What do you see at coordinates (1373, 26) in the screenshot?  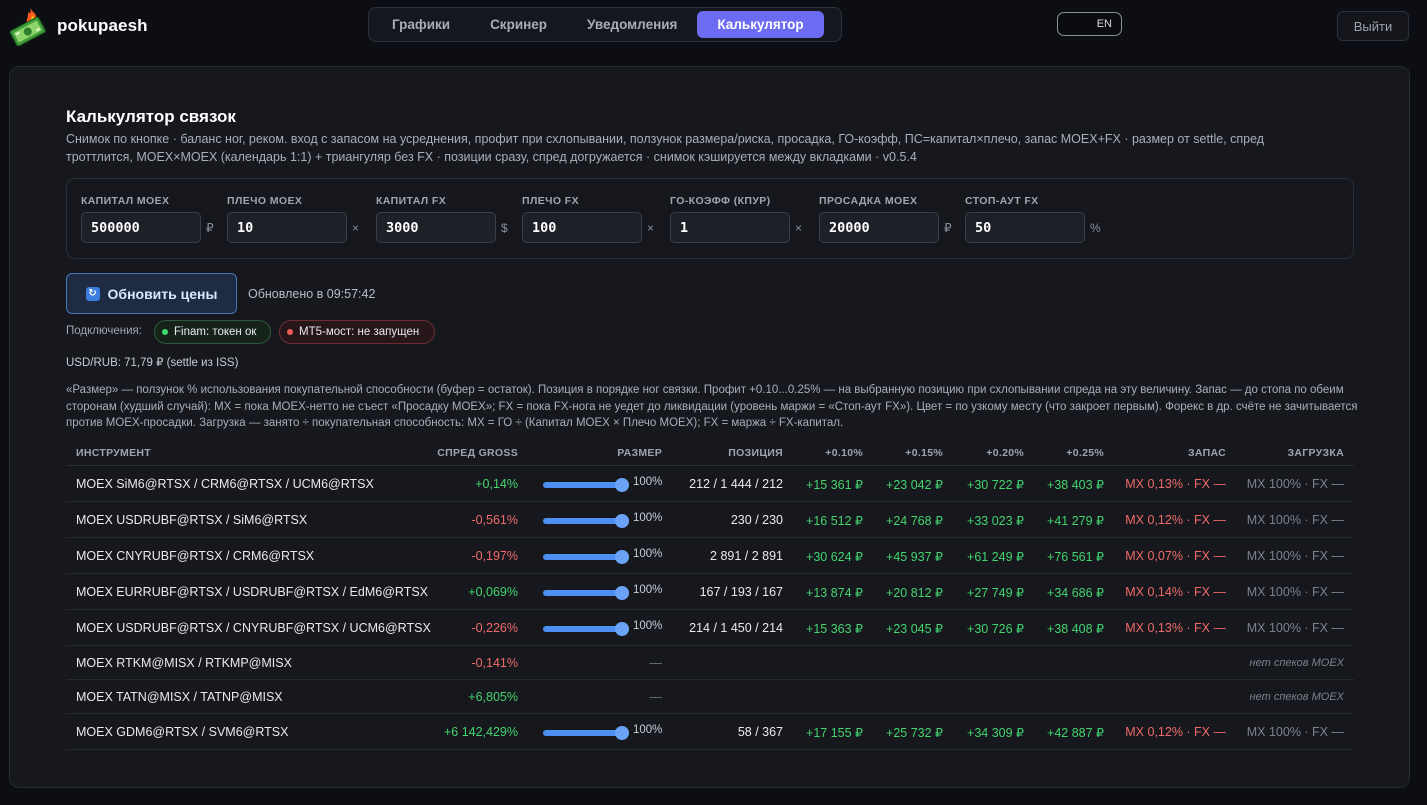 I see `logout-button: Выйти` at bounding box center [1373, 26].